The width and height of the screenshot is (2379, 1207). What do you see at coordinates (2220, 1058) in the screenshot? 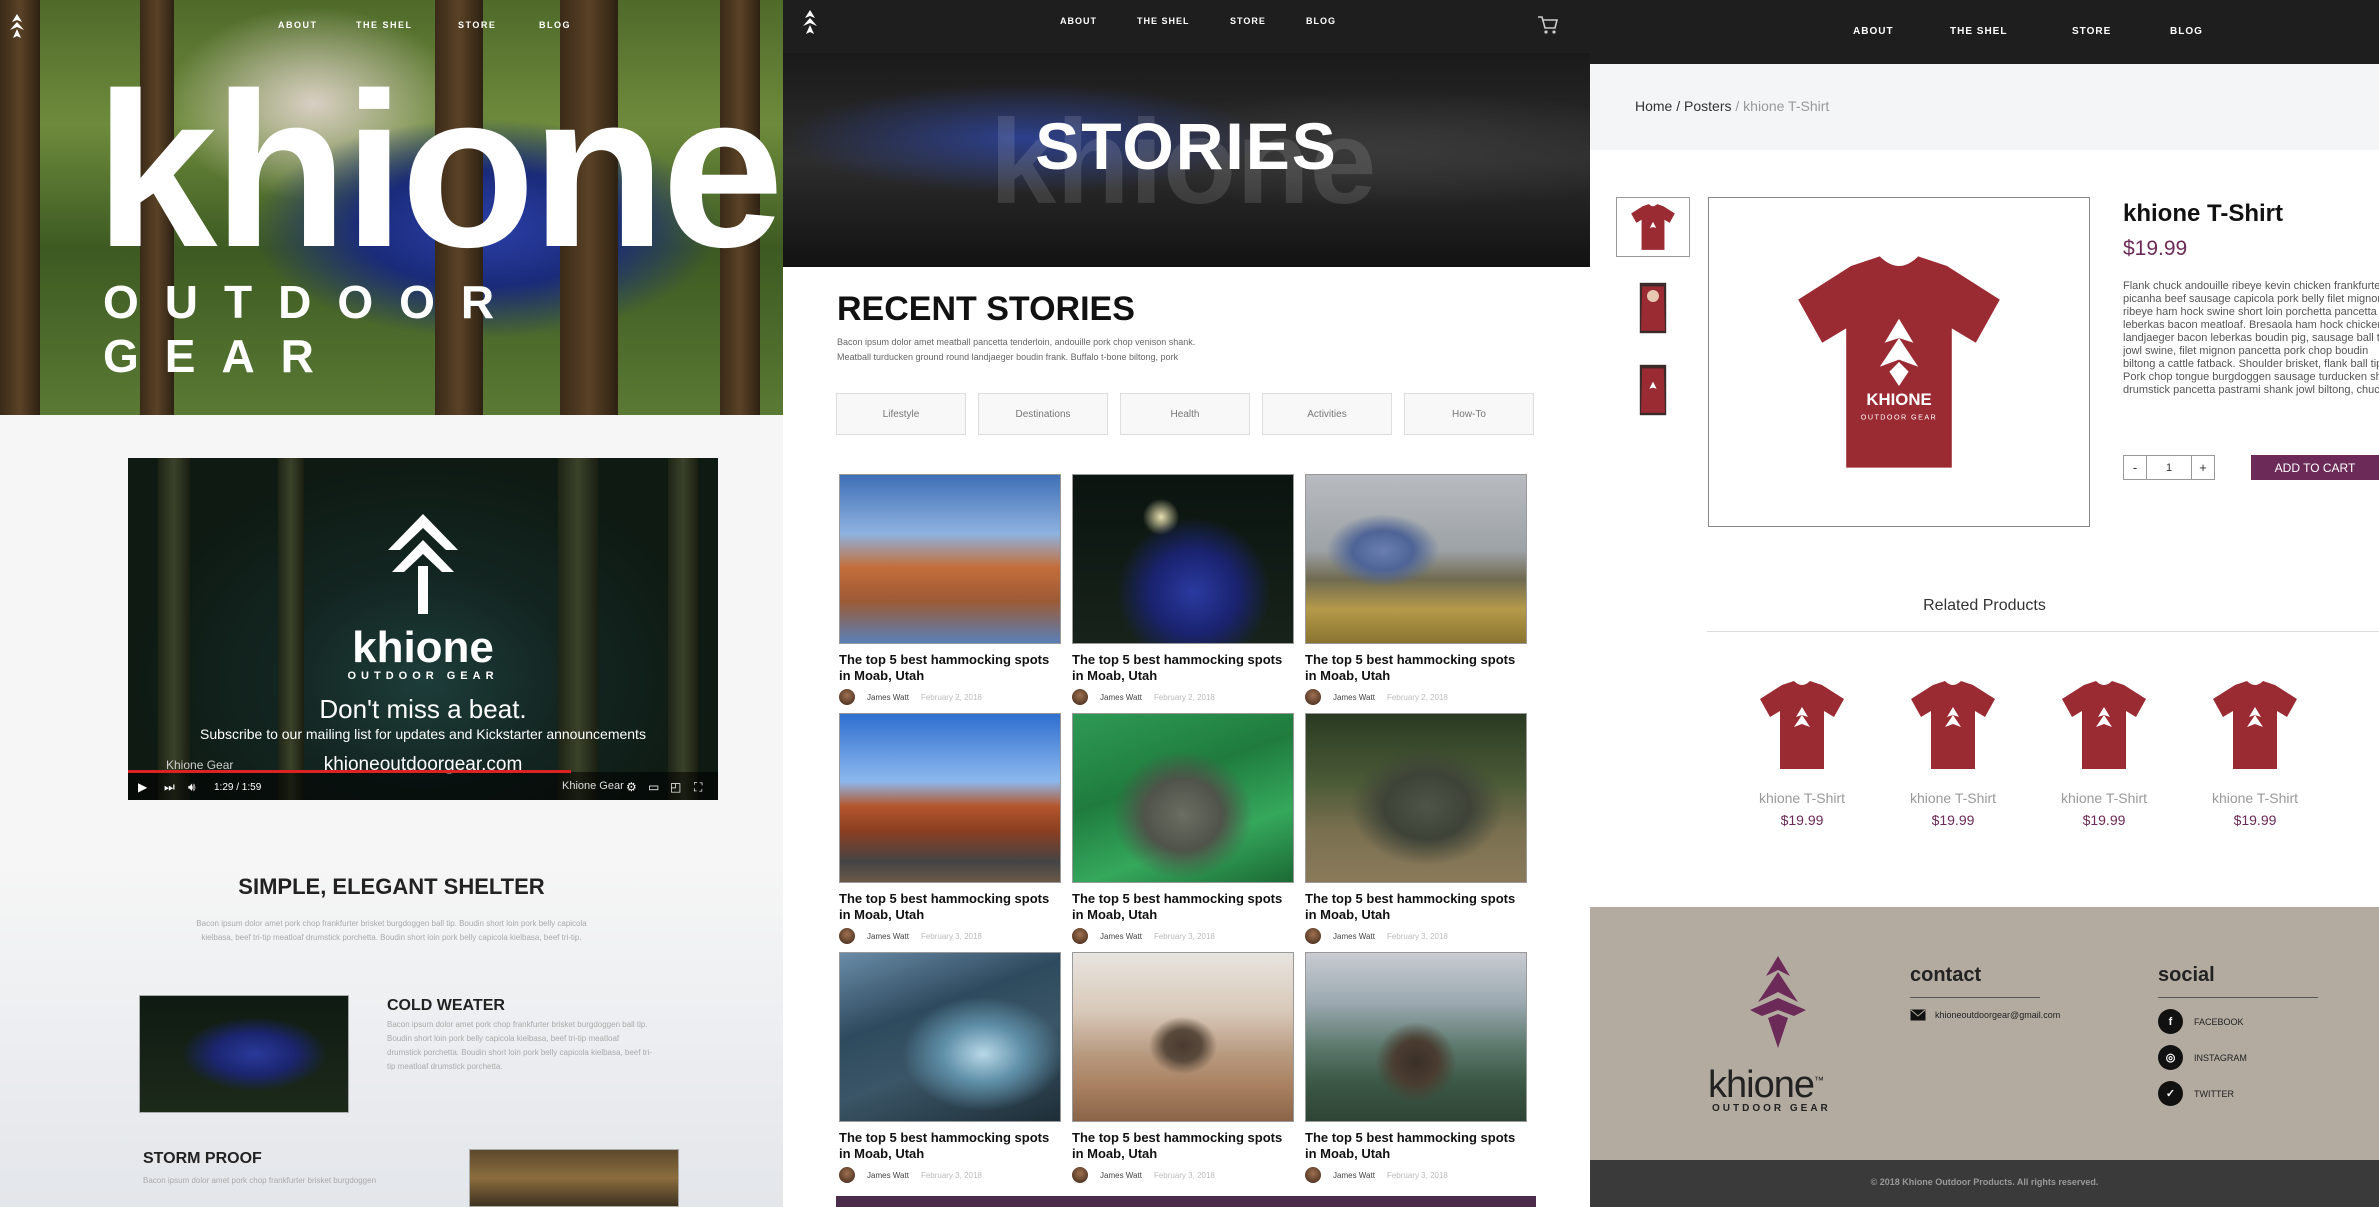
I see `social-instagram-label: INSTAGRAM` at bounding box center [2220, 1058].